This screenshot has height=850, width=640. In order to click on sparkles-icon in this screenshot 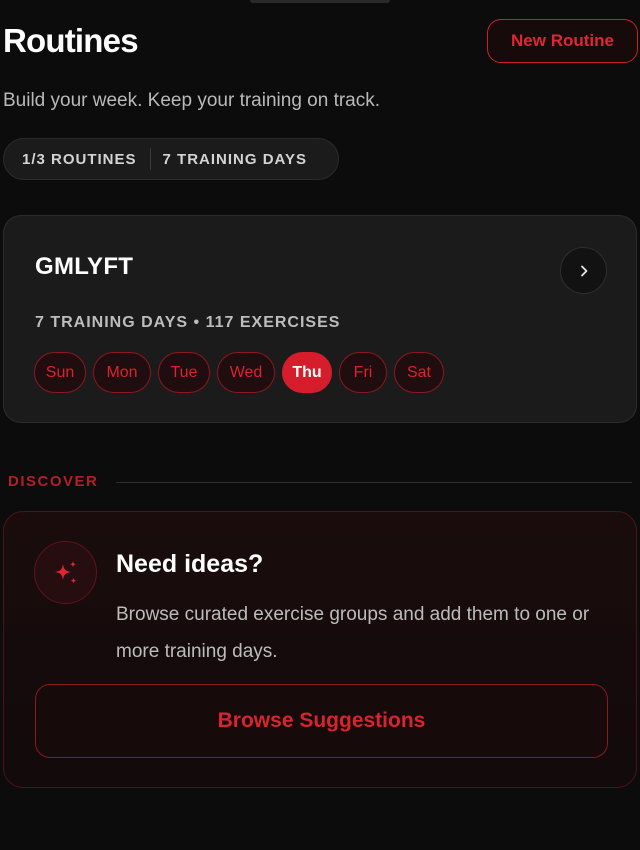, I will do `click(65, 572)`.